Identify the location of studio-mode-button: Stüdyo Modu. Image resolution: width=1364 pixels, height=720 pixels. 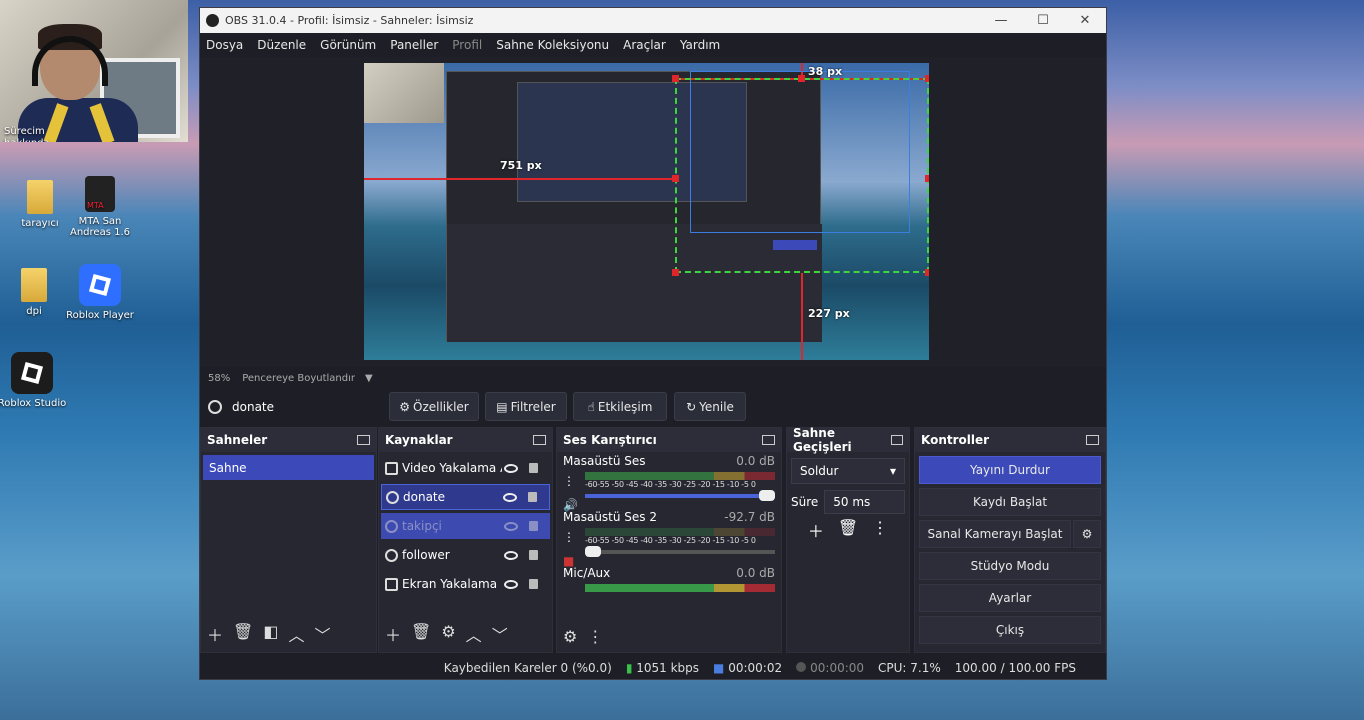
(1010, 566).